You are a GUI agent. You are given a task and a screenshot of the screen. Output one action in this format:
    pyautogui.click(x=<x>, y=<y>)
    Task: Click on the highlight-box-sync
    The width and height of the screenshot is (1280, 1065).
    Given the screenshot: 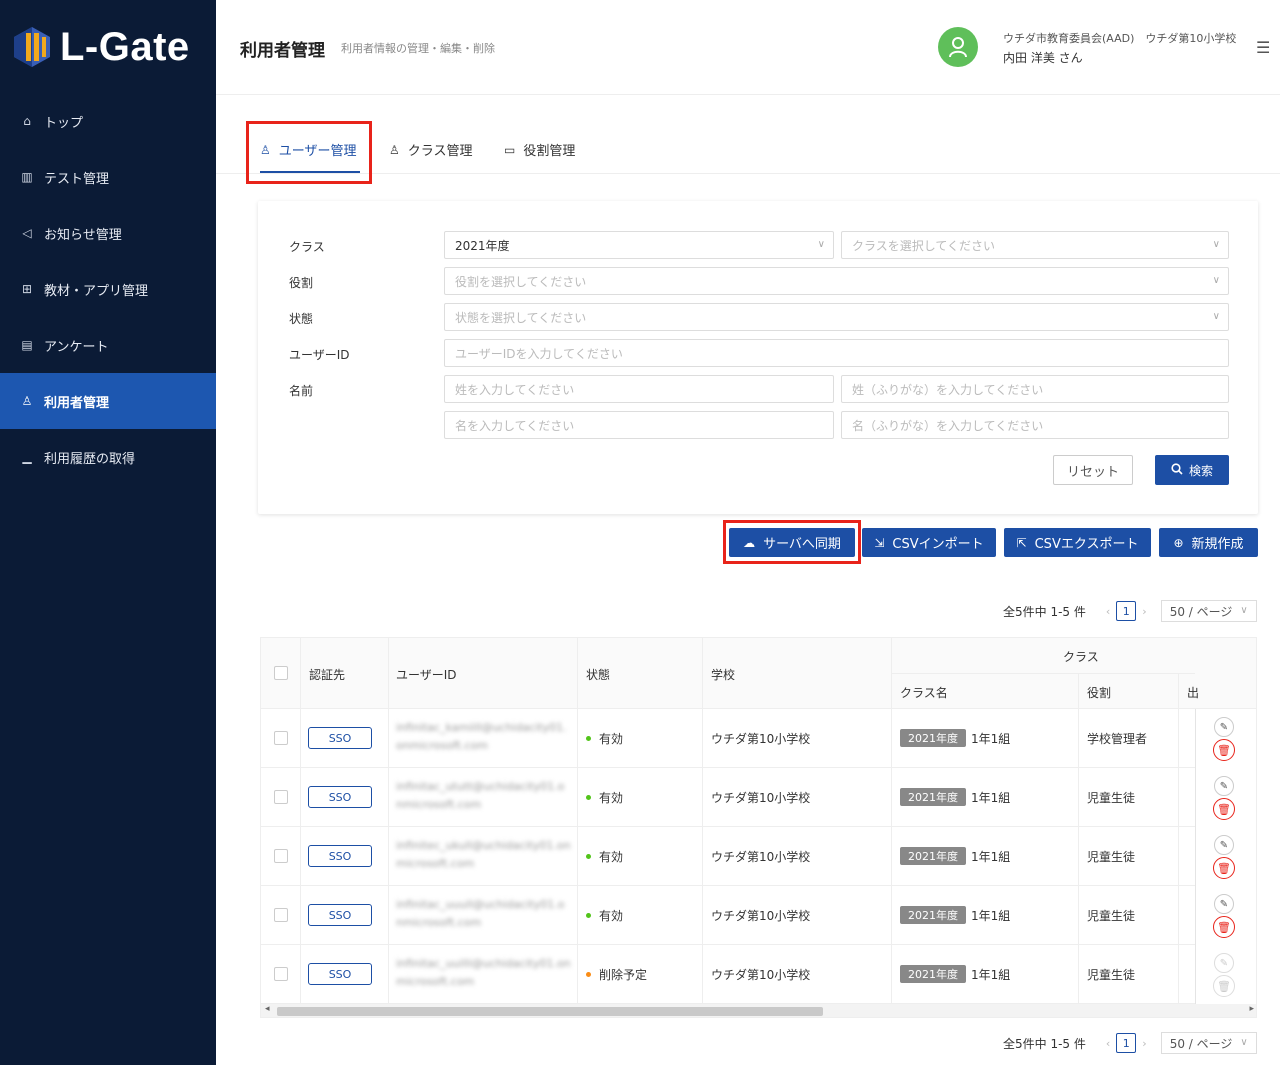 What is the action you would take?
    pyautogui.click(x=792, y=542)
    